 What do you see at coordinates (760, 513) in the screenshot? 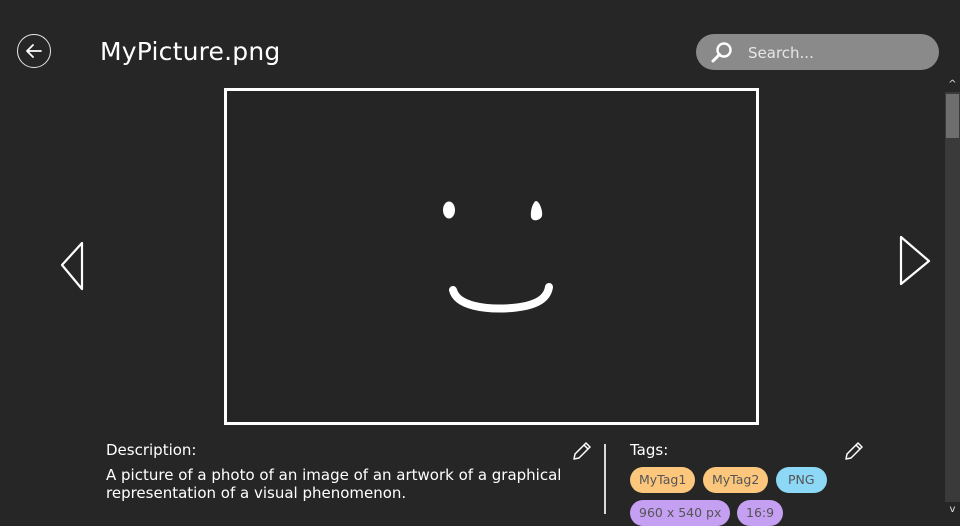
I see `tag-chip: 16:9` at bounding box center [760, 513].